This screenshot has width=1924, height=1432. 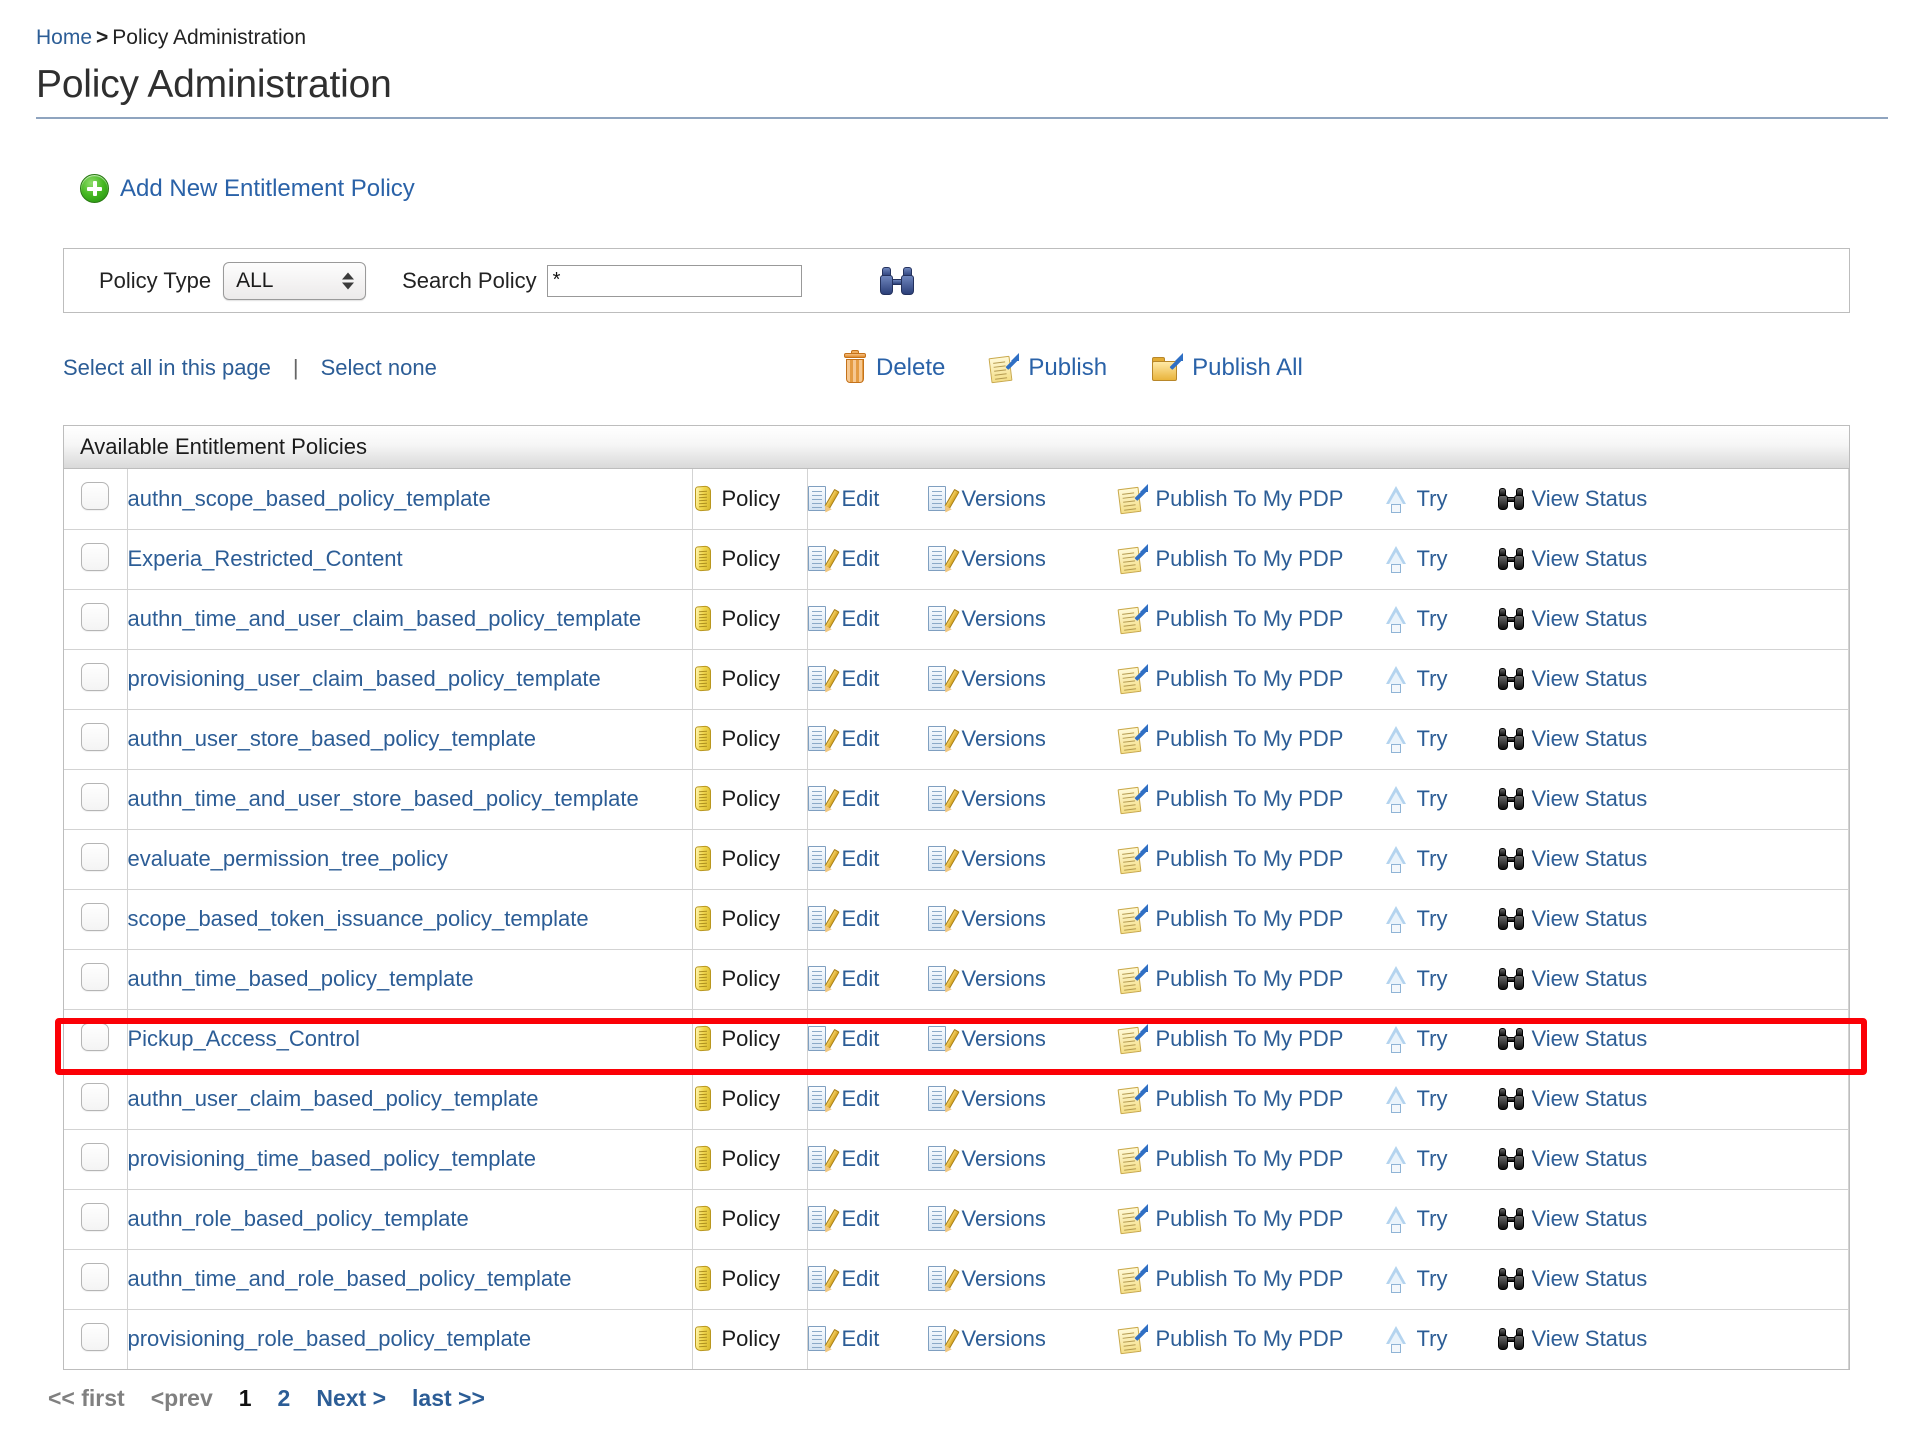 I want to click on policy-name-link: Pickup_Access_Control, so click(x=244, y=1038).